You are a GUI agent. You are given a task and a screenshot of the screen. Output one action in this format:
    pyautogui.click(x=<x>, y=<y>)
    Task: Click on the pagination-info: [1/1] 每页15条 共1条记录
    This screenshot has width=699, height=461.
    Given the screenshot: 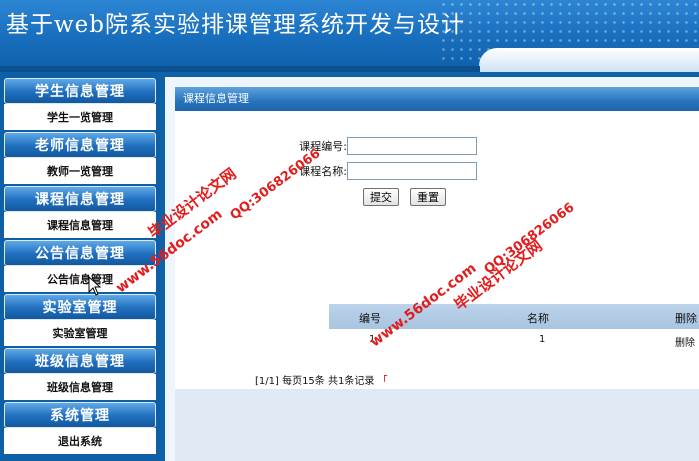 What is the action you would take?
    pyautogui.click(x=315, y=381)
    